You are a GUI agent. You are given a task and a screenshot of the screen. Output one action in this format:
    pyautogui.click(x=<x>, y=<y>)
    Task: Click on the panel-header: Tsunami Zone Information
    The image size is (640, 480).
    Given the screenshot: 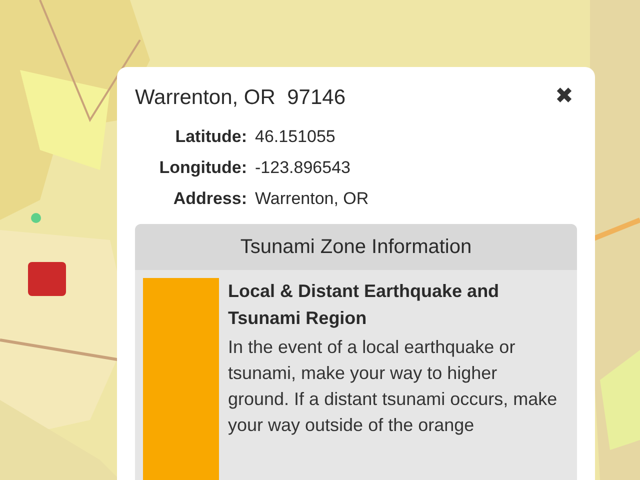 What is the action you would take?
    pyautogui.click(x=356, y=247)
    